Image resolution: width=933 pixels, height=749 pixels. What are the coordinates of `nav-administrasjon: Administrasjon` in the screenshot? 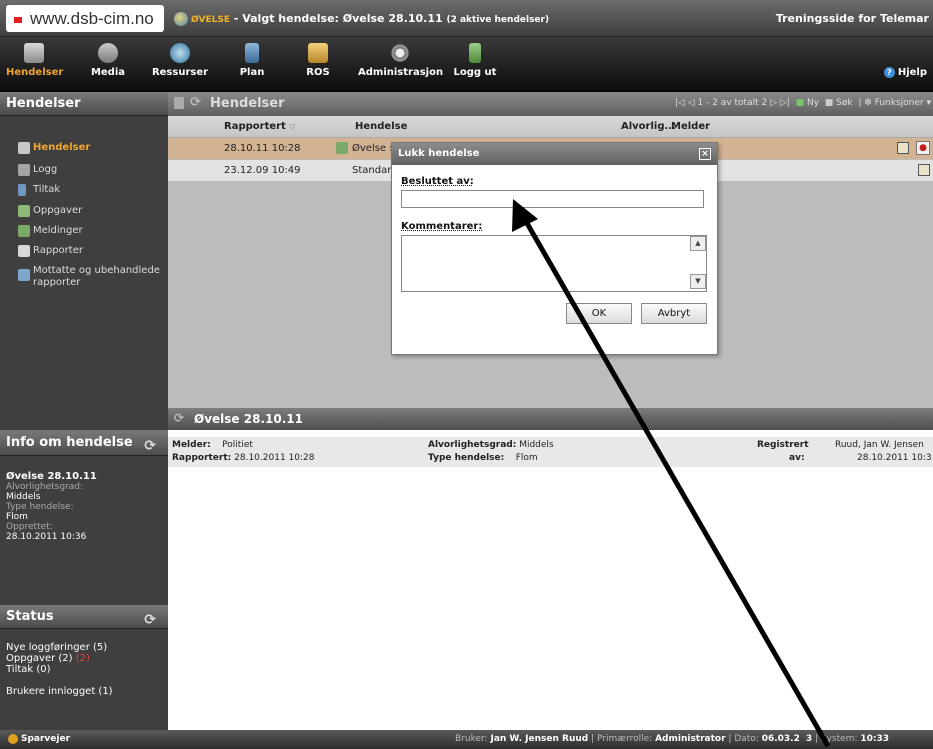 It's located at (401, 60).